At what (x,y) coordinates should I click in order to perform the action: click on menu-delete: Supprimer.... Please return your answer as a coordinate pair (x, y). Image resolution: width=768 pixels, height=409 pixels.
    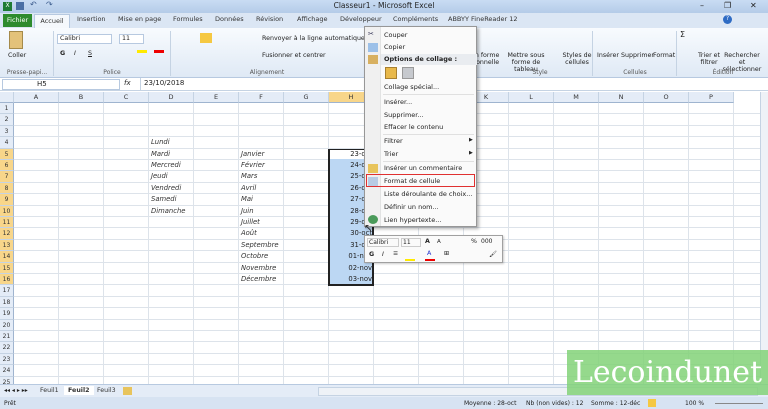
    Looking at the image, I should click on (404, 115).